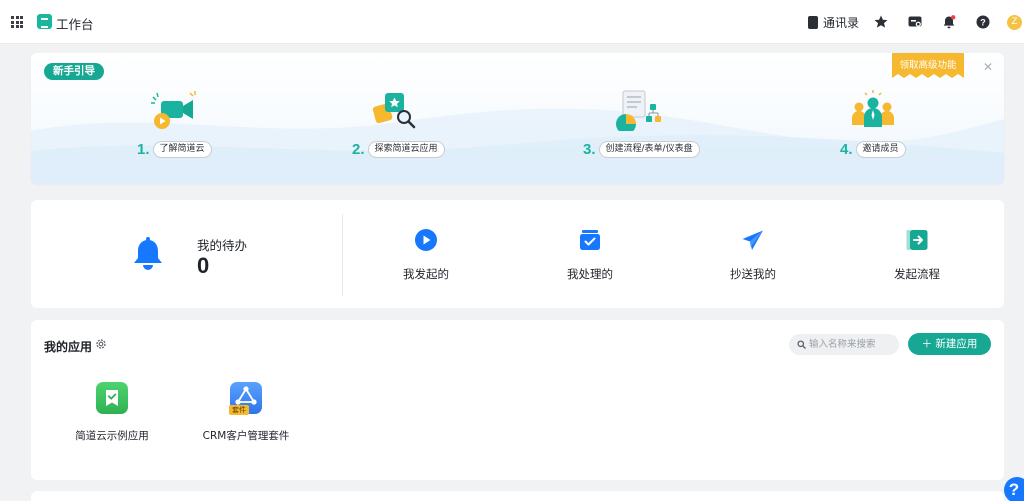  I want to click on cc-to-me-button: 抄送我的, so click(753, 255).